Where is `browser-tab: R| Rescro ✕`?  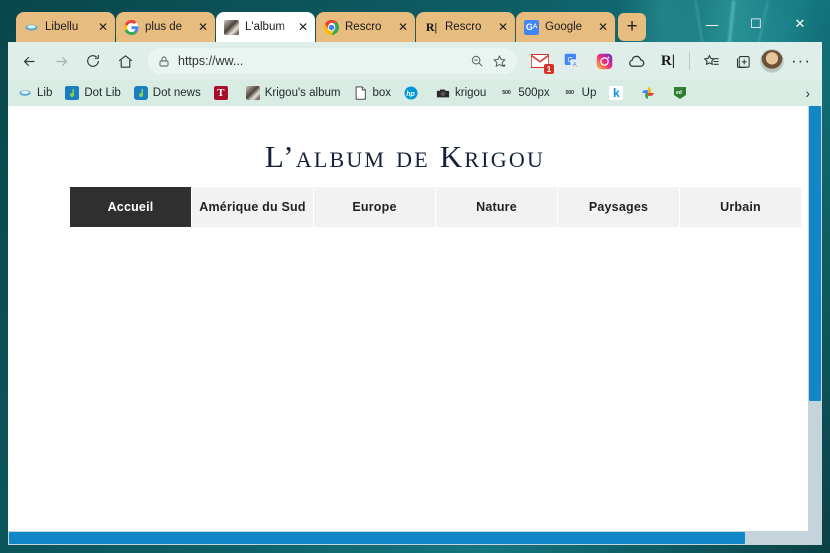 browser-tab: R| Rescro ✕ is located at coordinates (466, 27).